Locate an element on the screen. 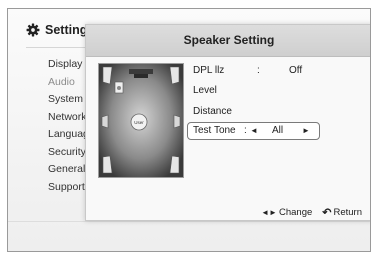 This screenshot has height=260, width=378. option-test-tone-row: Test Tone : ◄ All ► is located at coordinates (253, 131).